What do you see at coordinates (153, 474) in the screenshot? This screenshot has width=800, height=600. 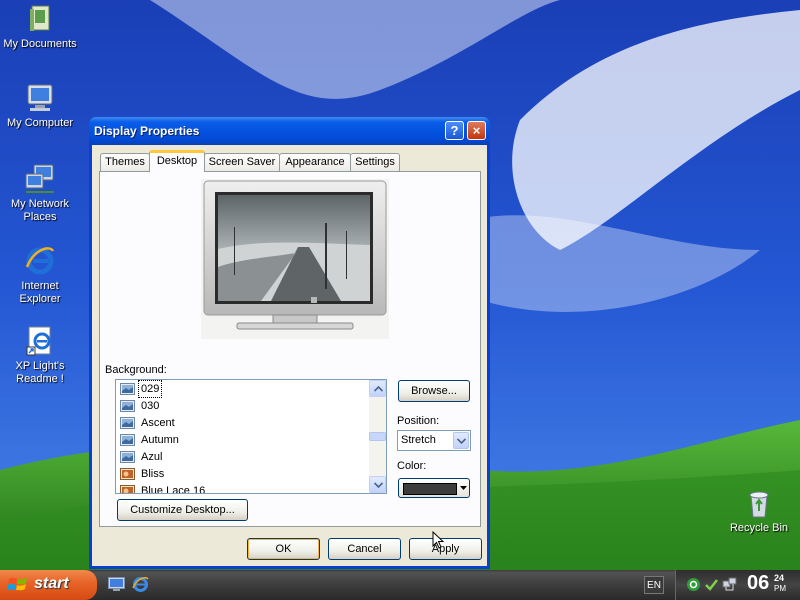 I see `background-list-item-label: Bliss` at bounding box center [153, 474].